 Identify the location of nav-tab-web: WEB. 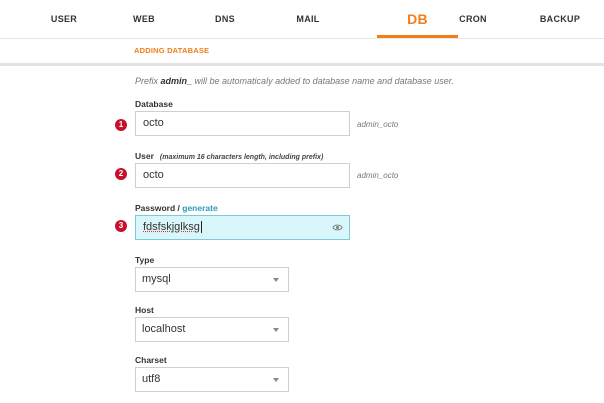
(144, 19).